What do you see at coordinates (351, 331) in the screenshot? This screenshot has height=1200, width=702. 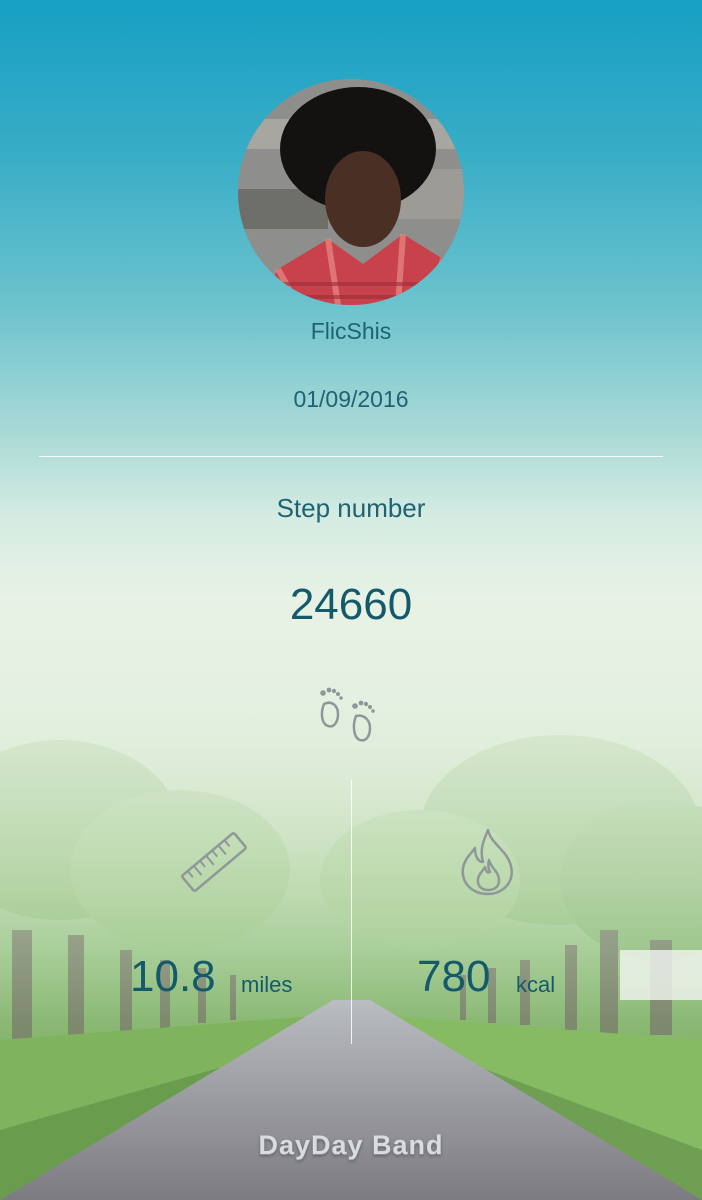 I see `username: FlicShis` at bounding box center [351, 331].